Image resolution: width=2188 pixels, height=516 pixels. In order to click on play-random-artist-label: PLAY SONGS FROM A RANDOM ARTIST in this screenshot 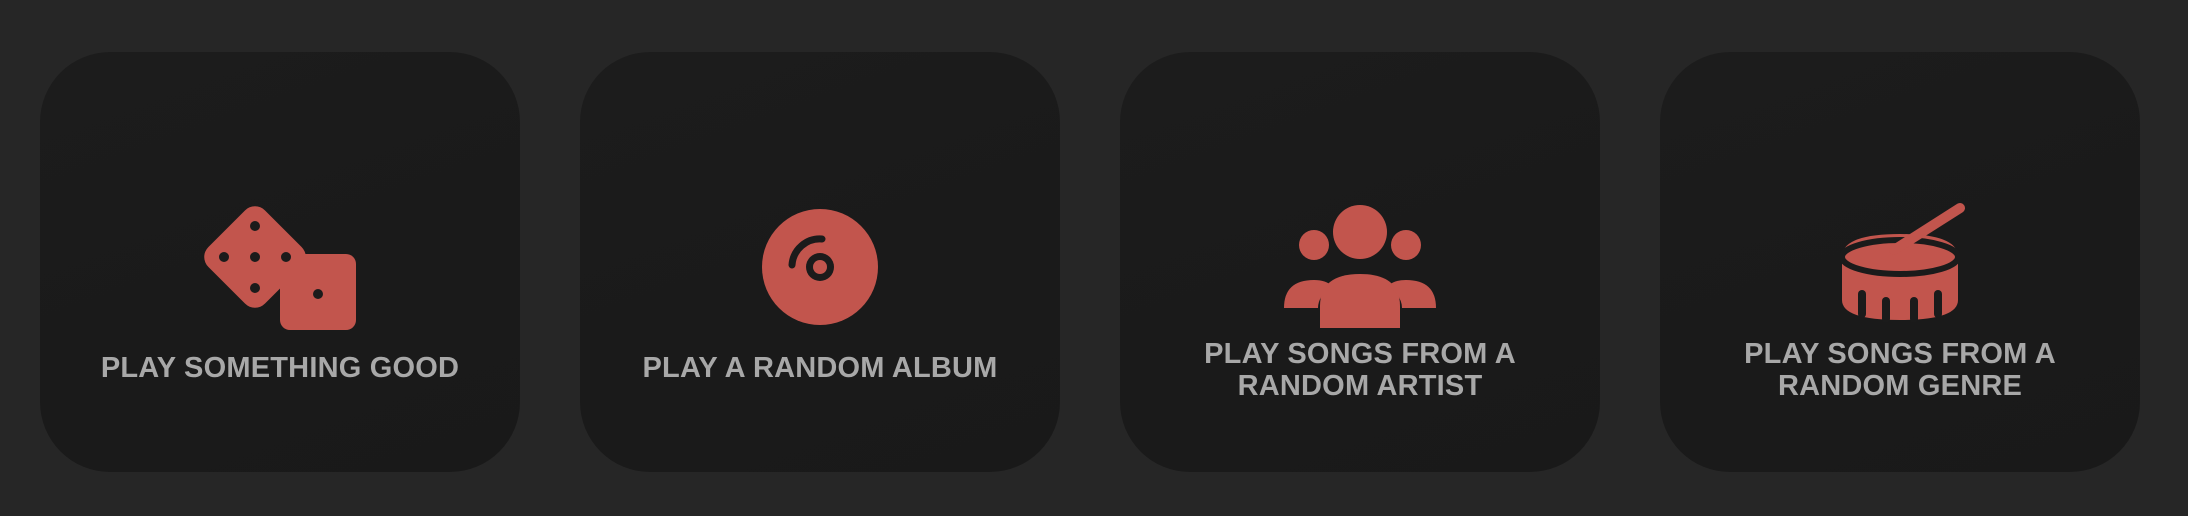, I will do `click(1360, 370)`.